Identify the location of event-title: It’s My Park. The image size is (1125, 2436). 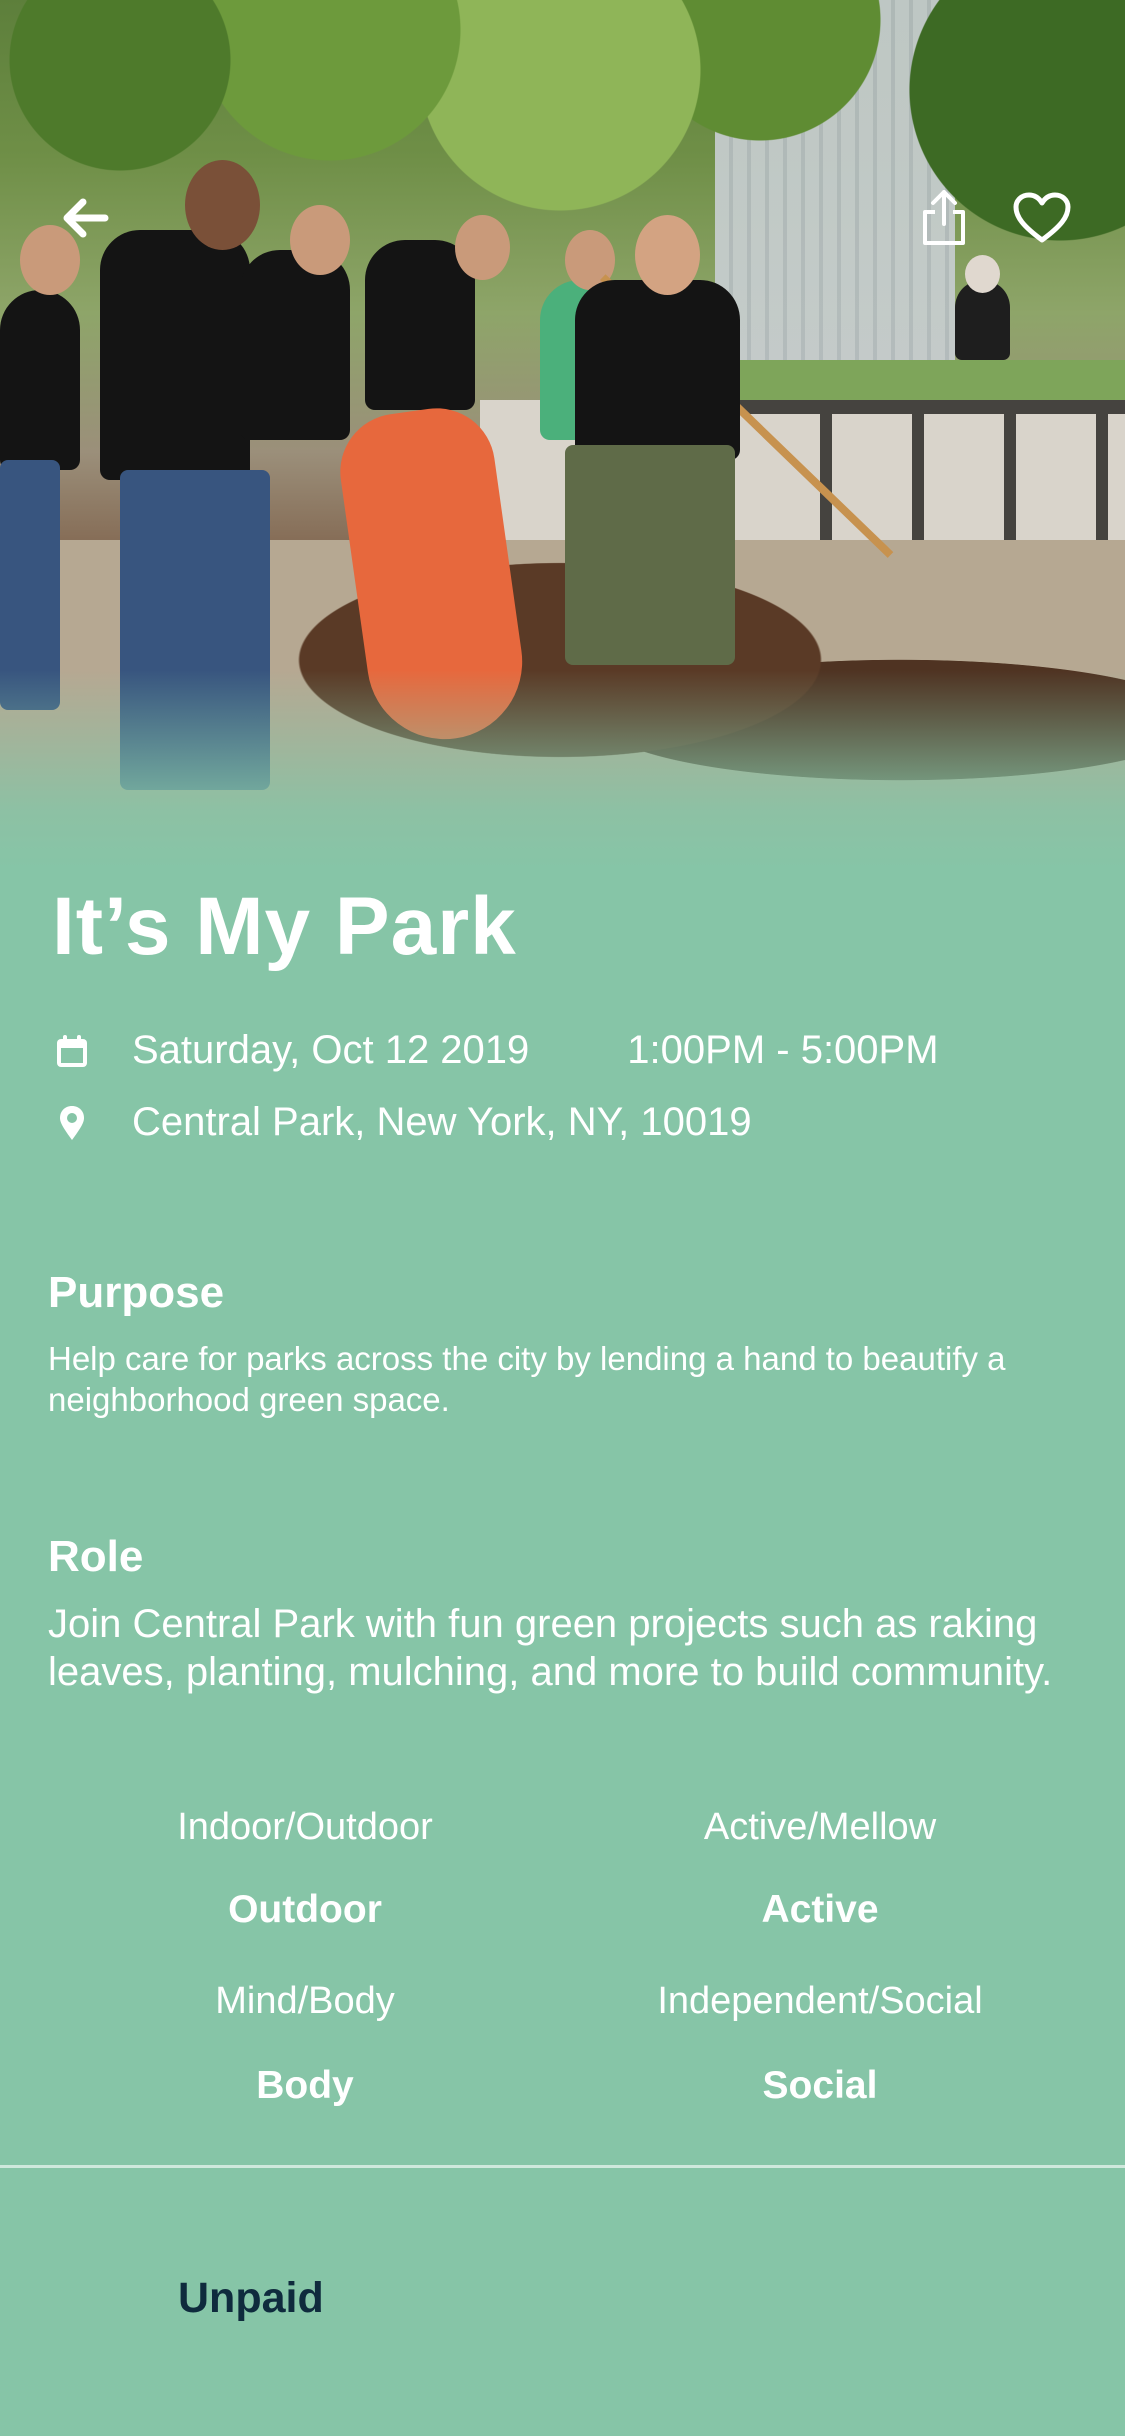
(284, 926).